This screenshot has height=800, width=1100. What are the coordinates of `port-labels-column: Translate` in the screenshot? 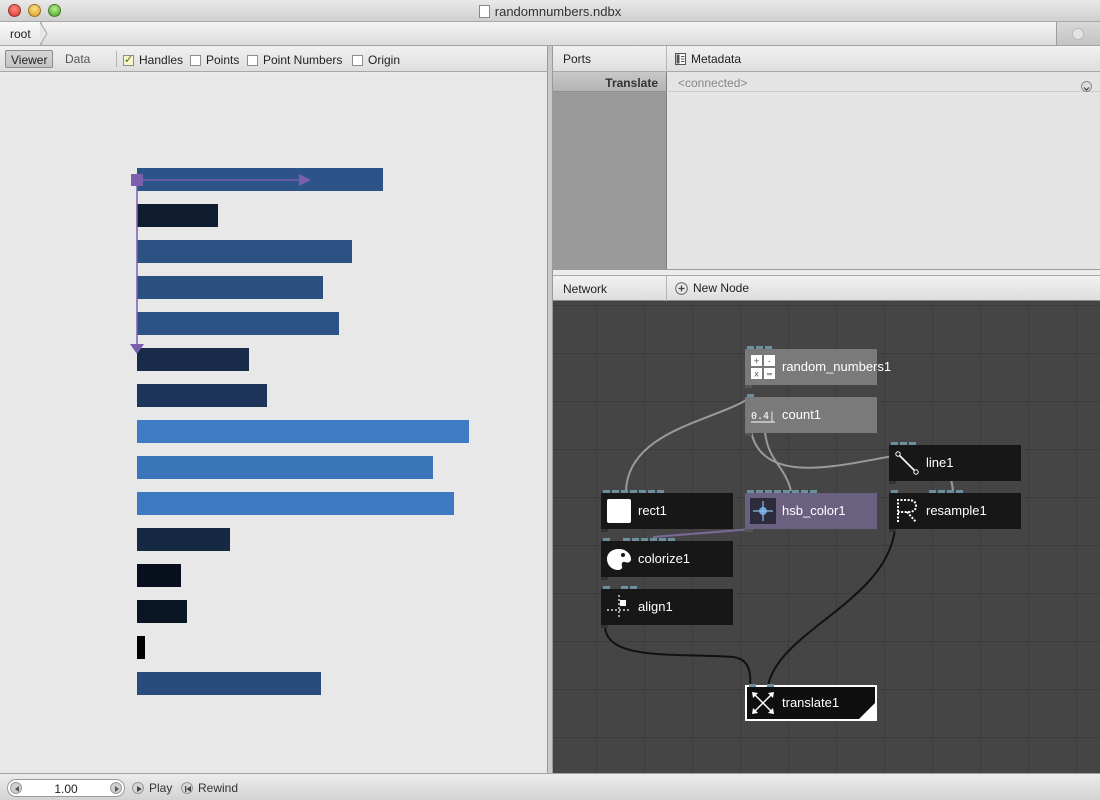 It's located at (610, 170).